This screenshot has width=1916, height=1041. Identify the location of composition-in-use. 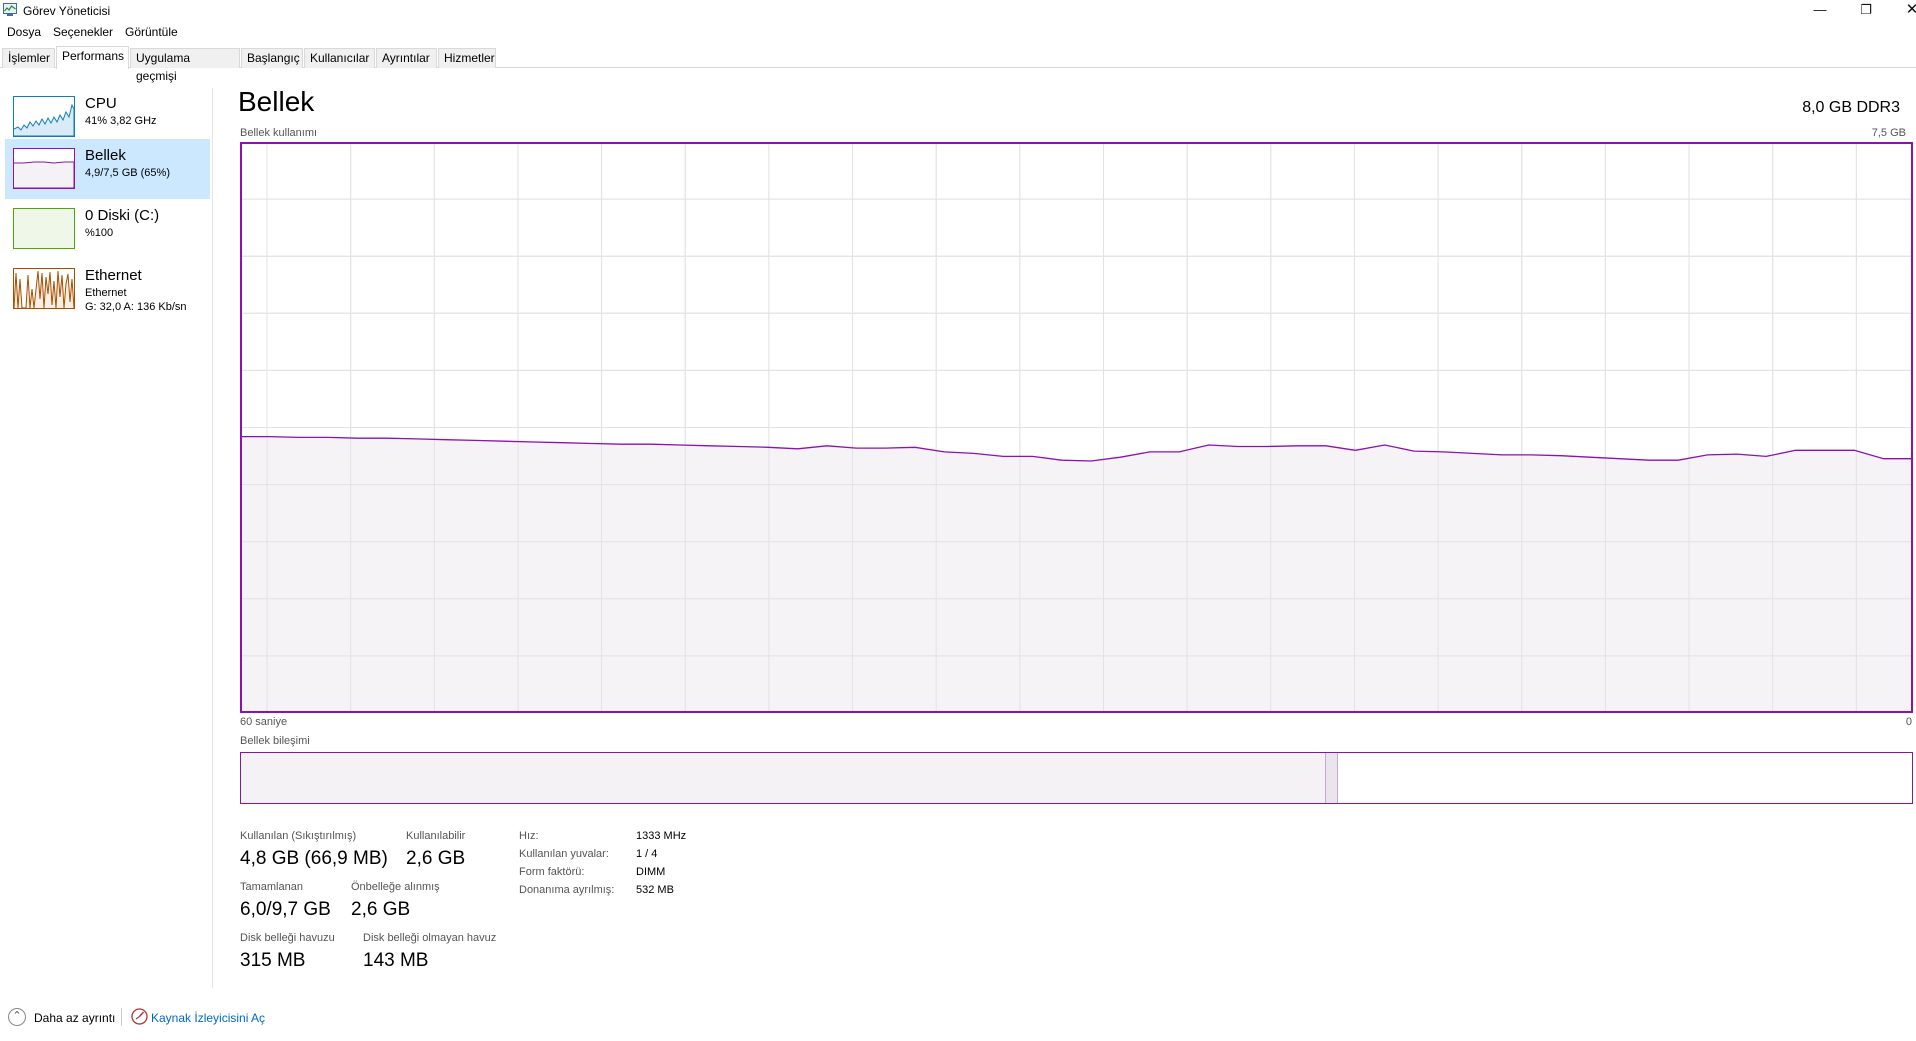
(783, 778).